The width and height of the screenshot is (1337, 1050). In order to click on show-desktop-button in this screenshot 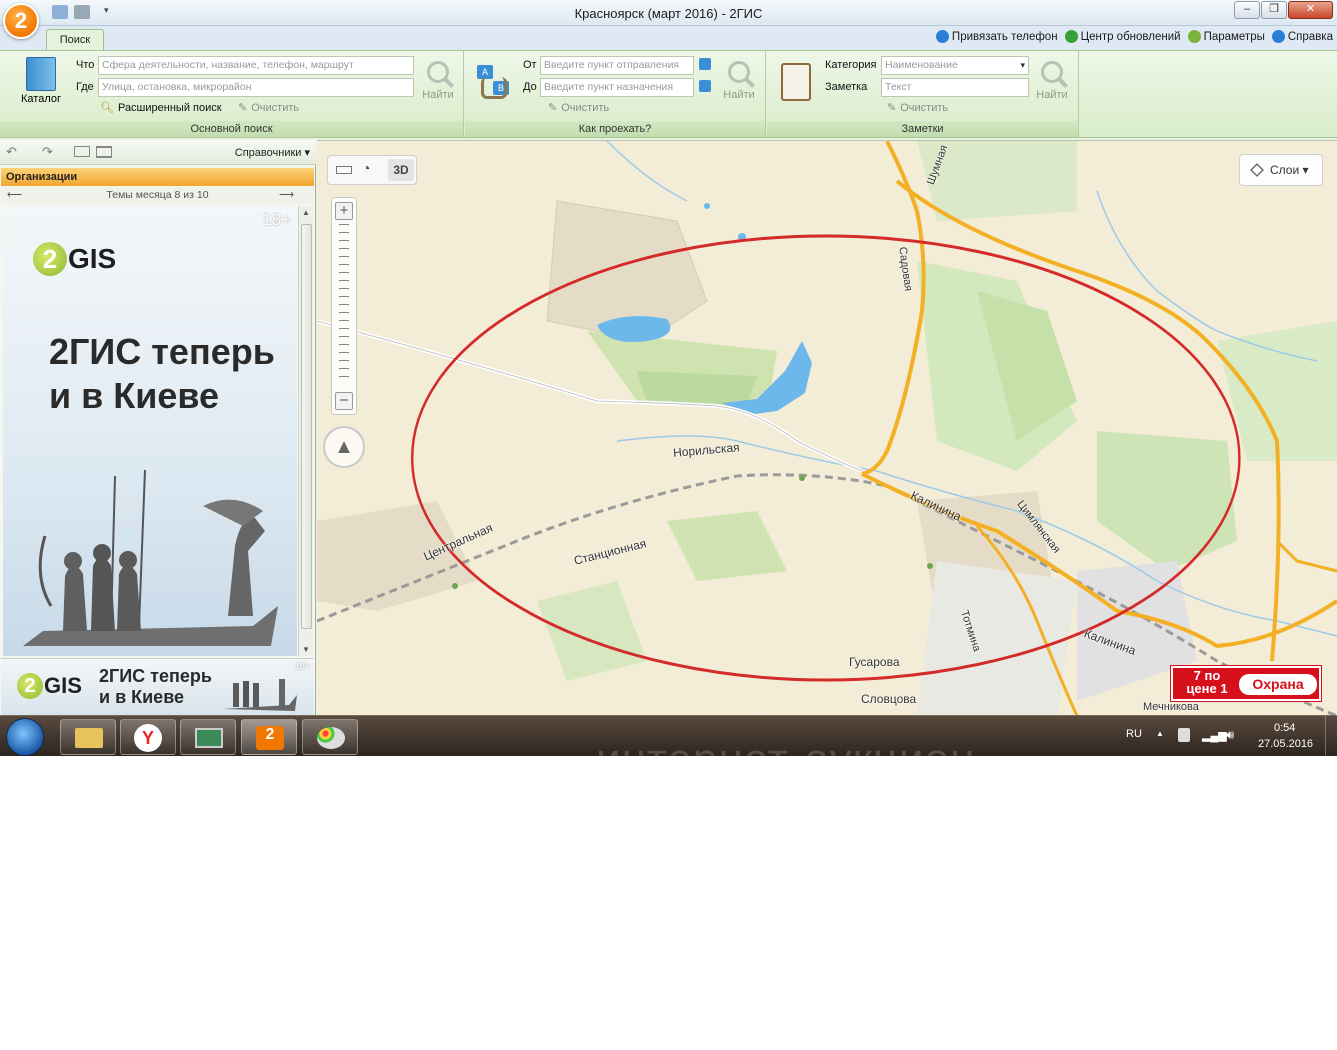, I will do `click(1331, 736)`.